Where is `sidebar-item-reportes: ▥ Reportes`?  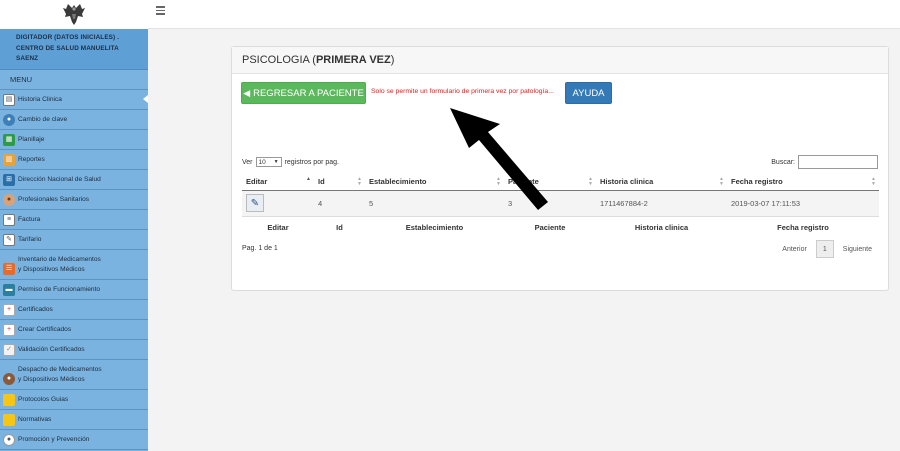
sidebar-item-reportes: ▥ Reportes is located at coordinates (74, 160).